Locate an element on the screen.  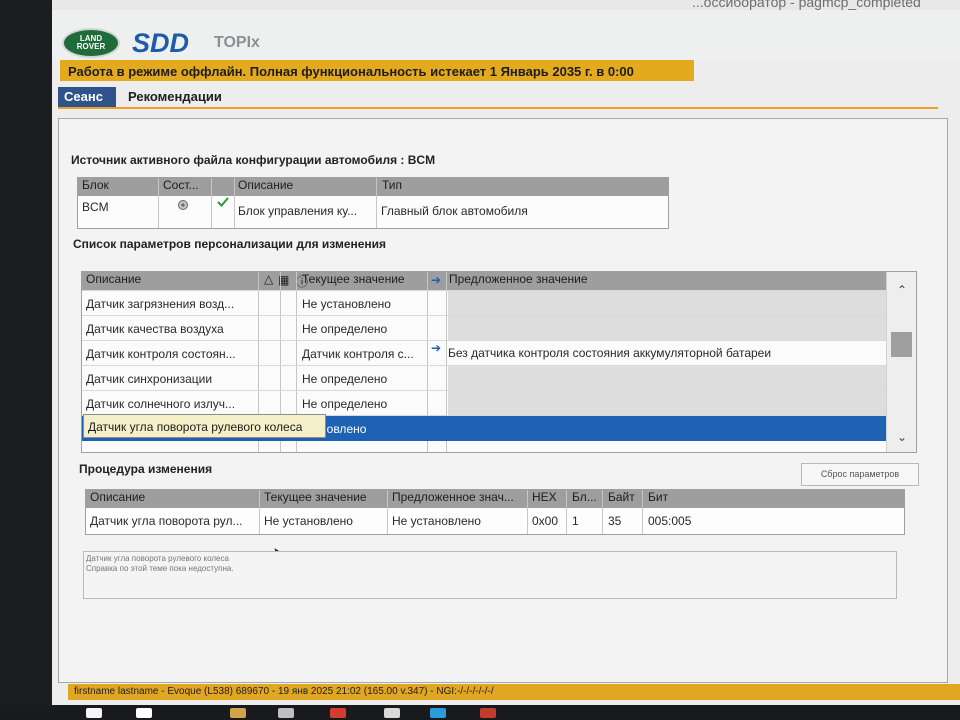
taskbar is located at coordinates (480, 712).